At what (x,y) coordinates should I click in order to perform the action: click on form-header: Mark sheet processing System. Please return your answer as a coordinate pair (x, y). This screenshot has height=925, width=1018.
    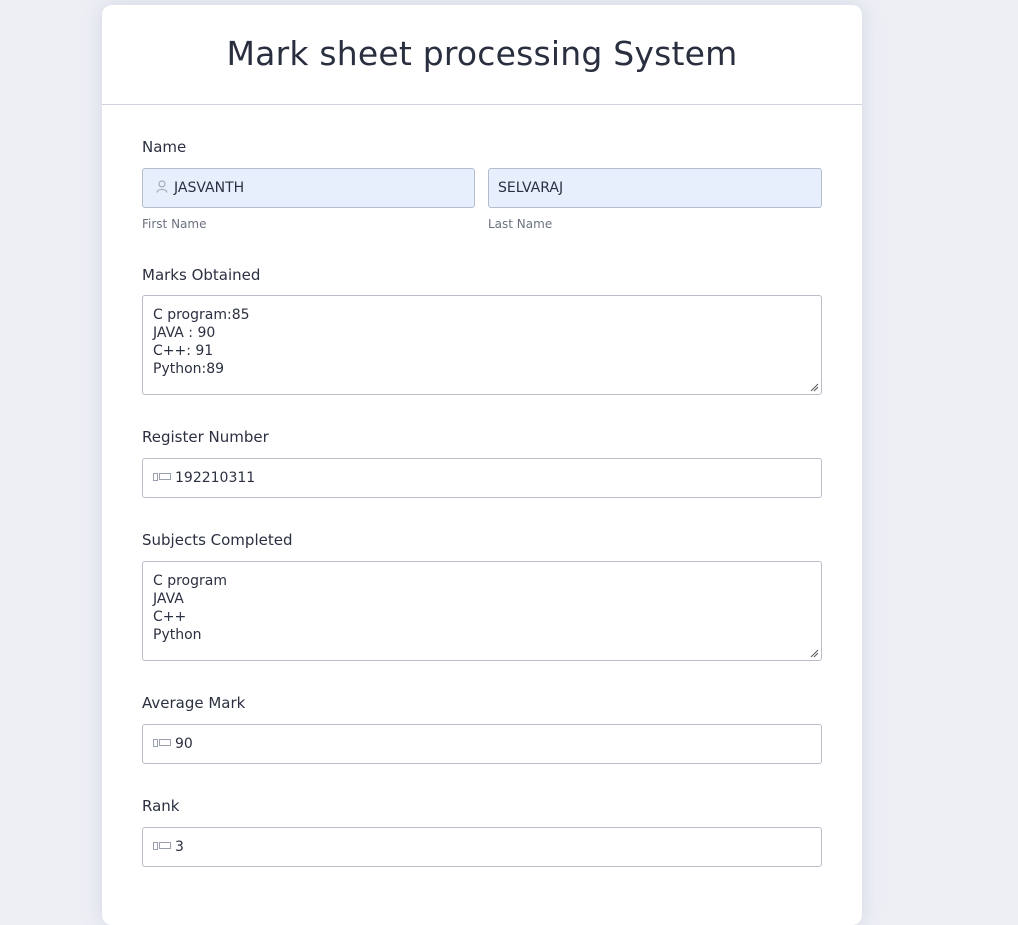
    Looking at the image, I should click on (482, 55).